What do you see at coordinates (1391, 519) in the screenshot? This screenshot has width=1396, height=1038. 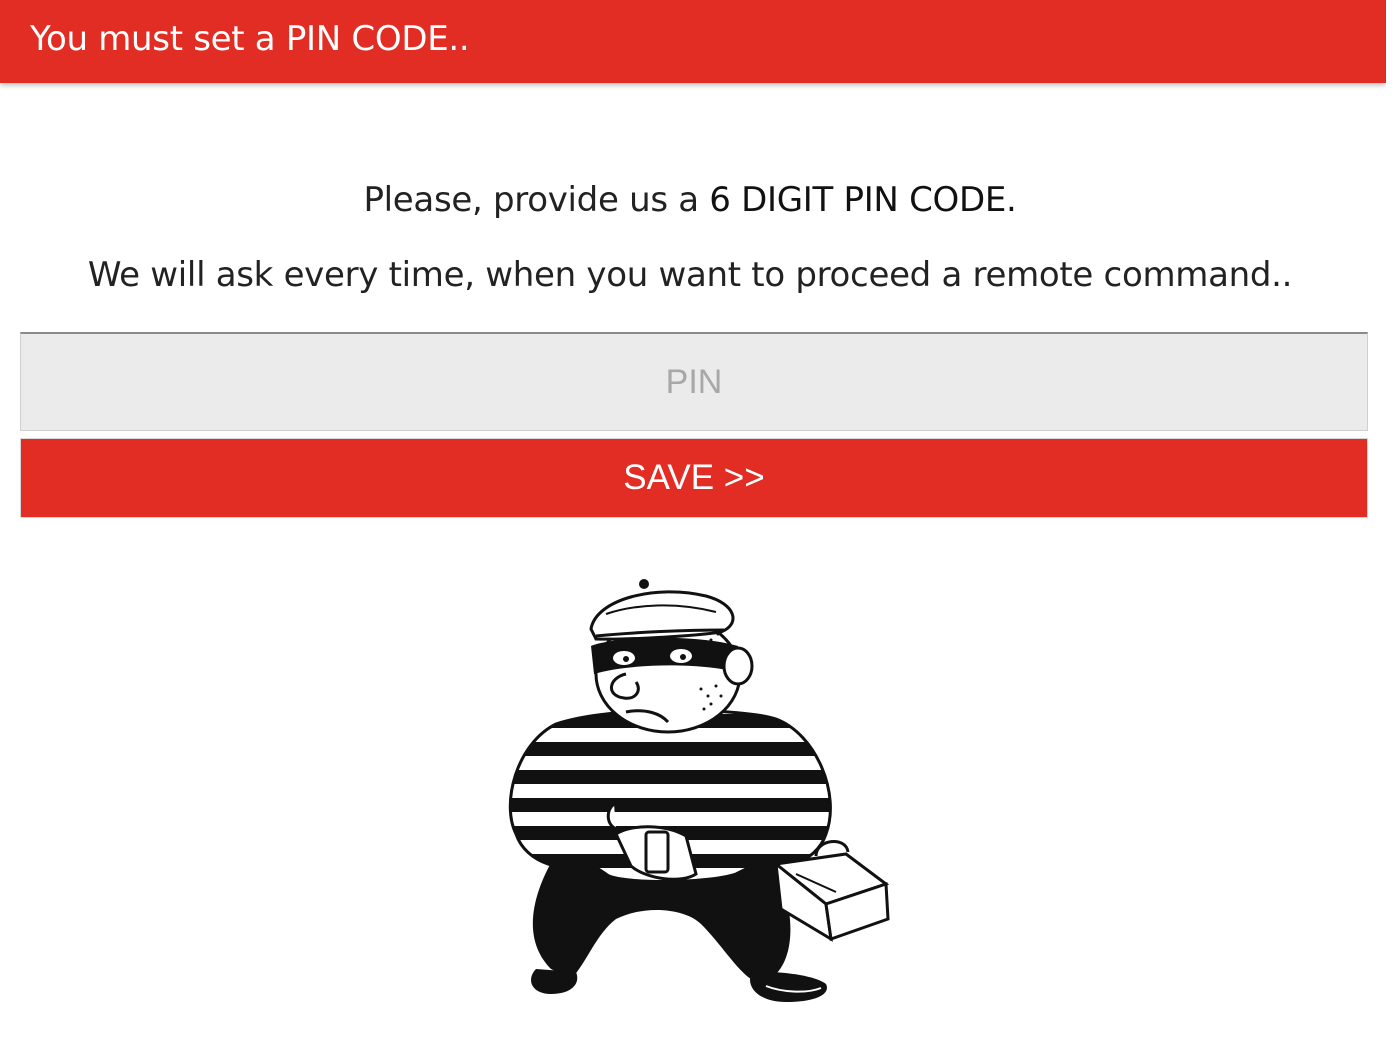 I see `scrollbar-track` at bounding box center [1391, 519].